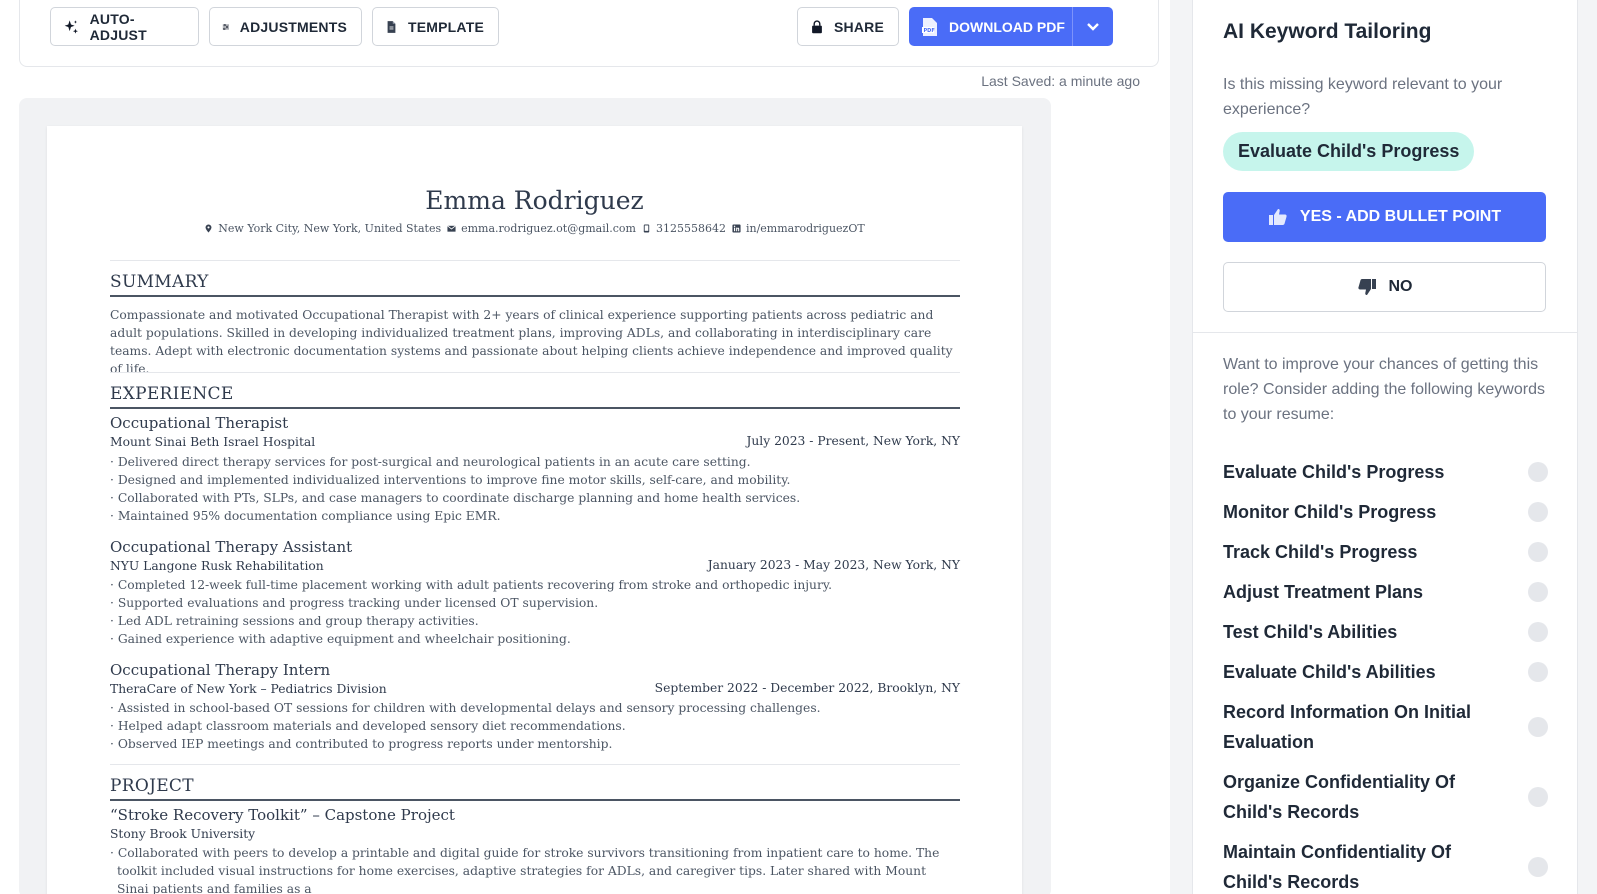  Describe the element at coordinates (1385, 632) in the screenshot. I see `keyword-item: Test Child's Abilities` at that location.